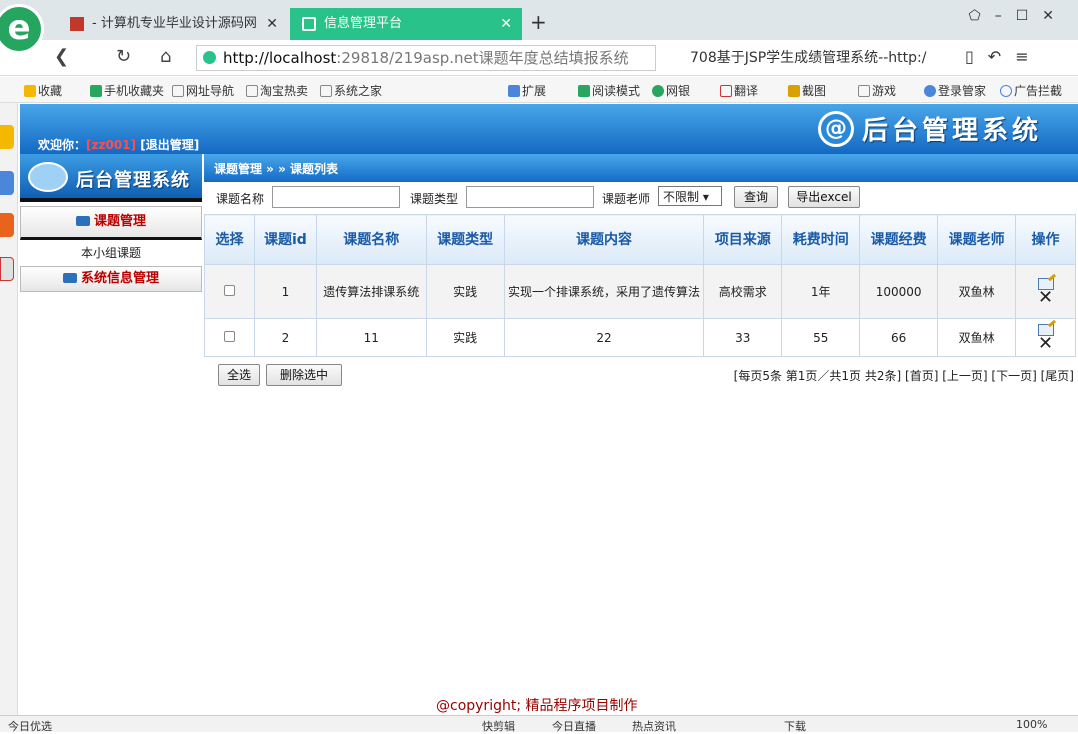 The width and height of the screenshot is (1078, 734). I want to click on bookmark-xitong: 系统之家, so click(351, 90).